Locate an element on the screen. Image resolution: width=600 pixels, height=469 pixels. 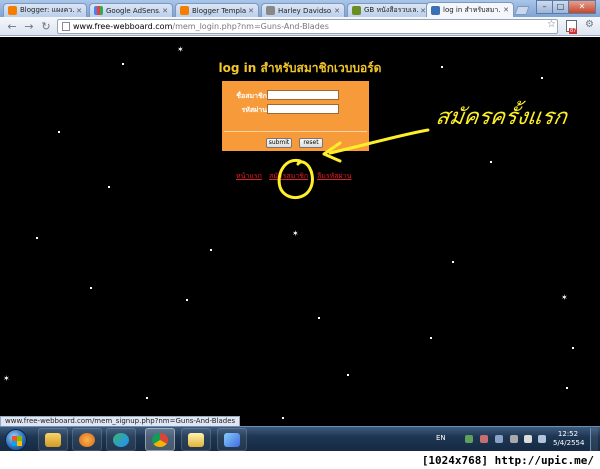
clock: 12:52 5/4/2554 is located at coordinates (569, 439).